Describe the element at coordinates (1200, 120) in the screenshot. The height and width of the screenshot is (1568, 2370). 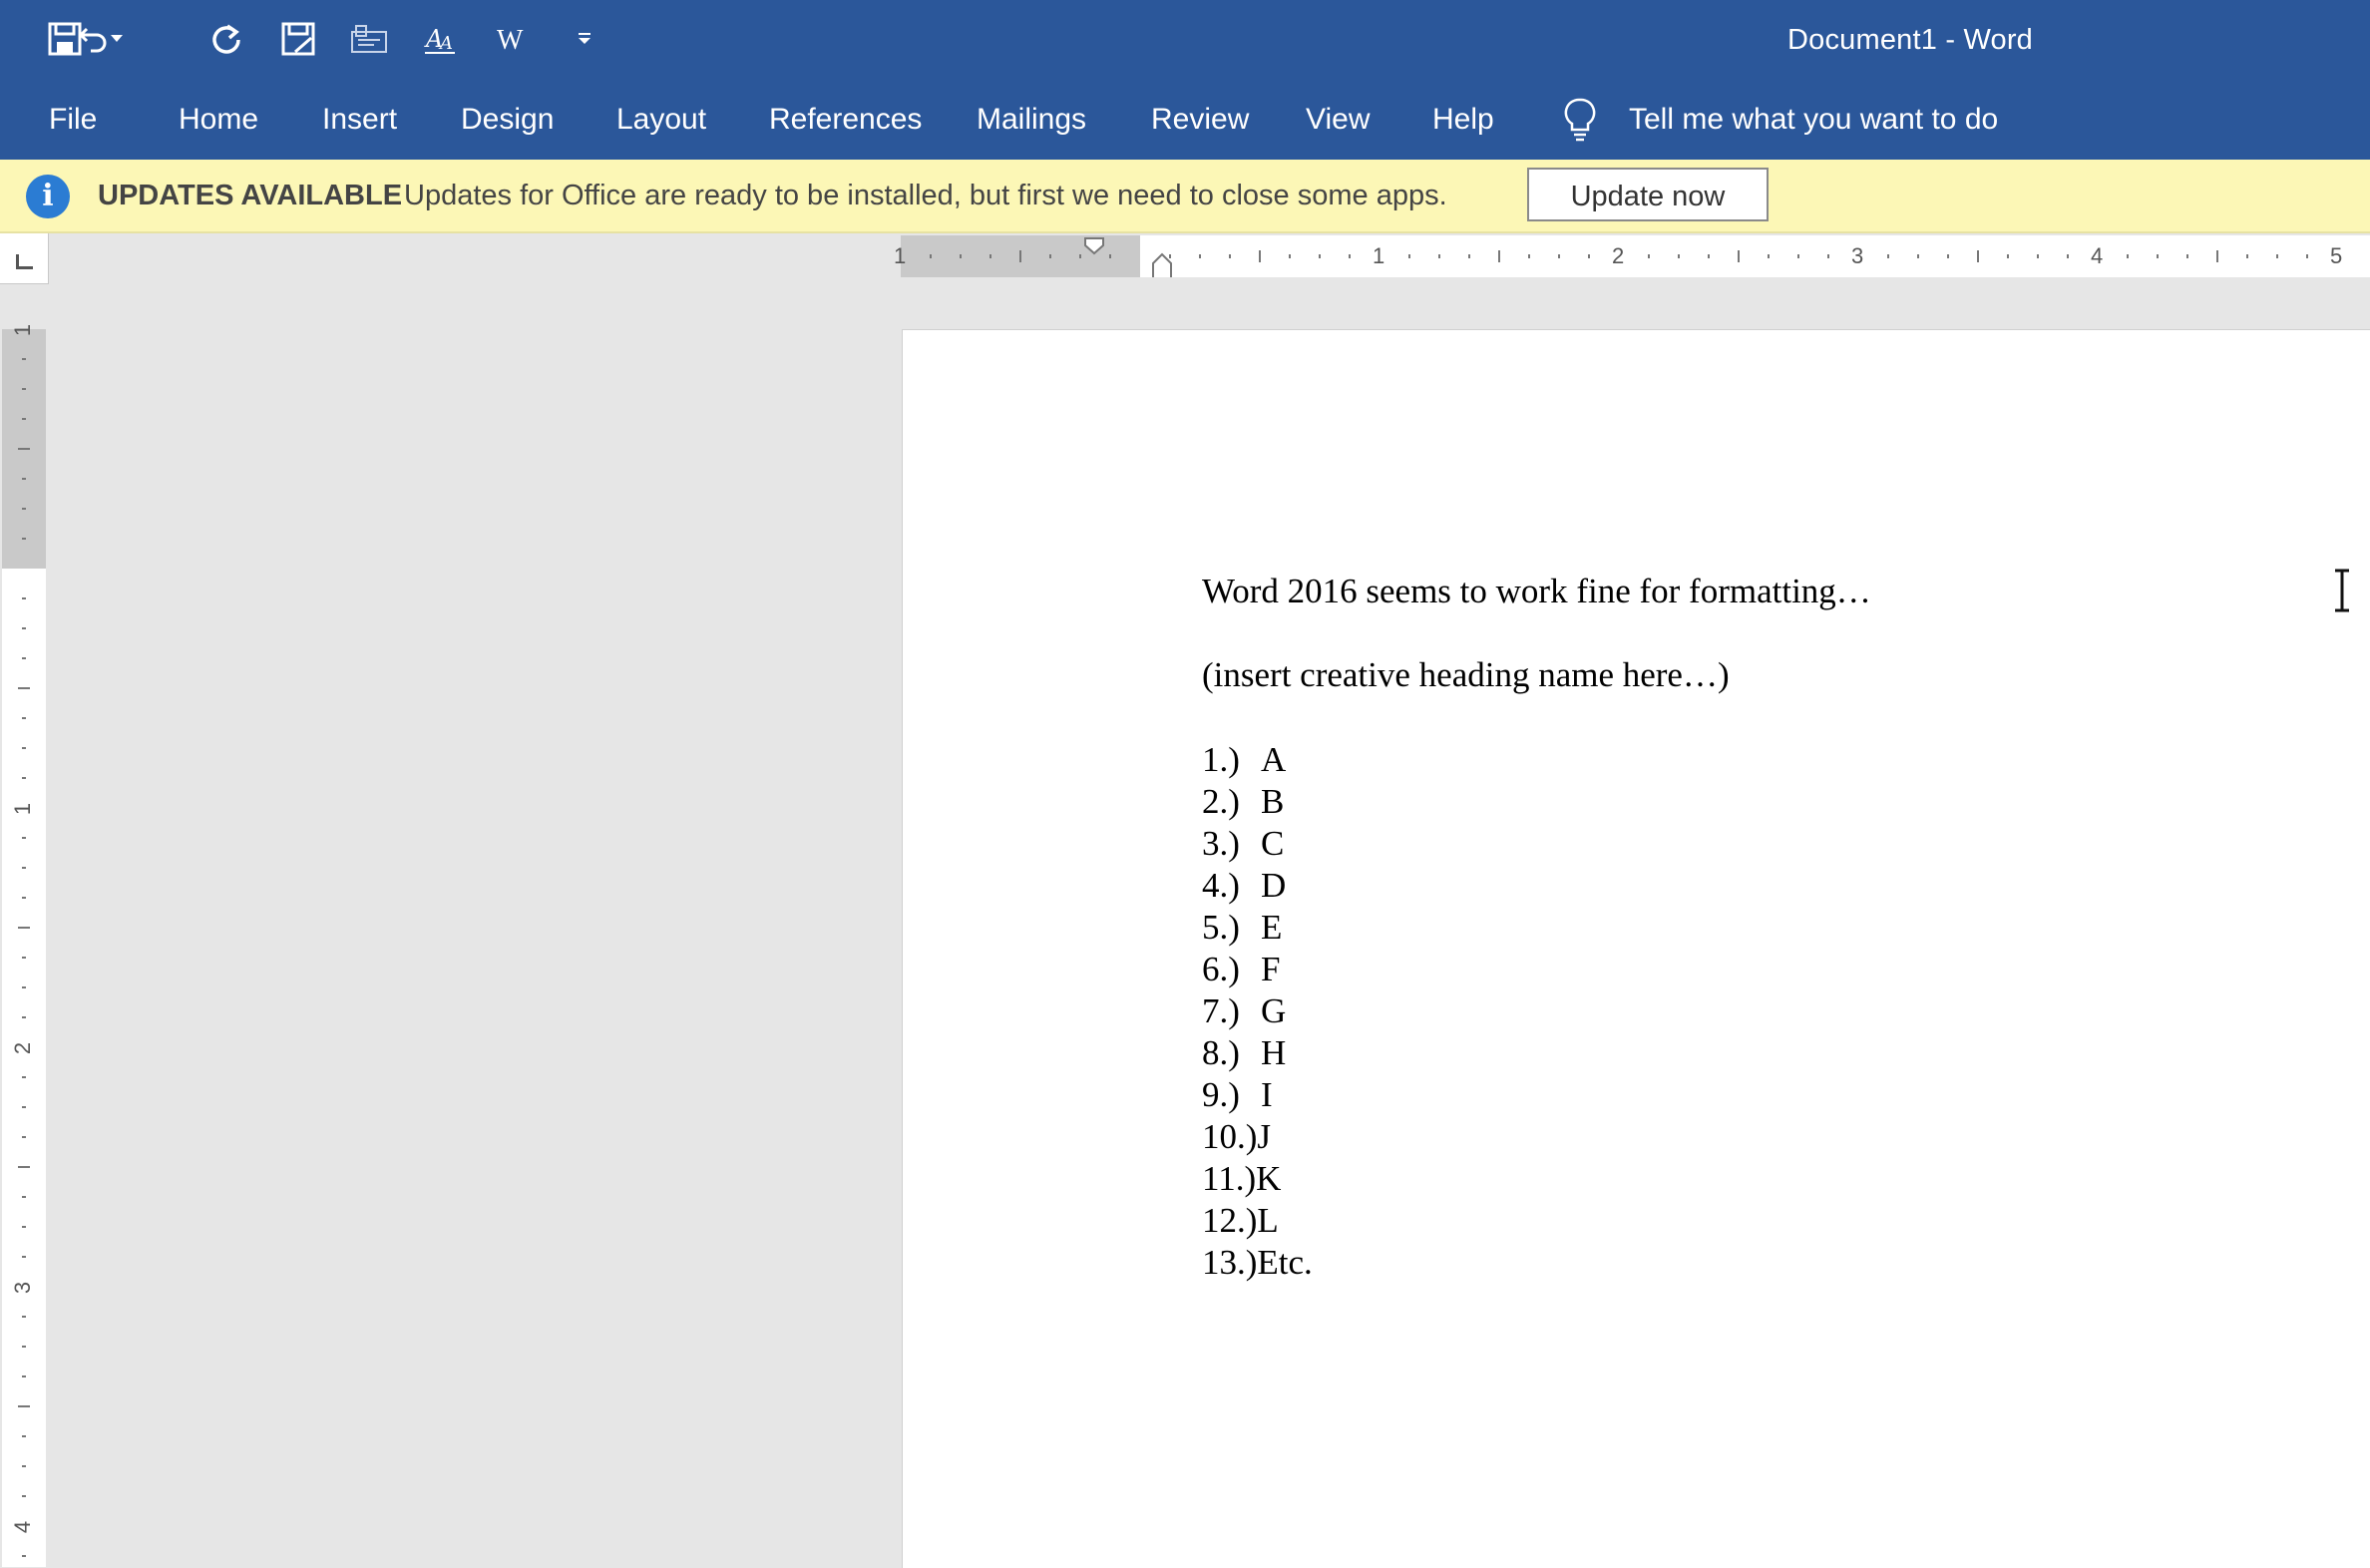
I see `tab-review: Review` at that location.